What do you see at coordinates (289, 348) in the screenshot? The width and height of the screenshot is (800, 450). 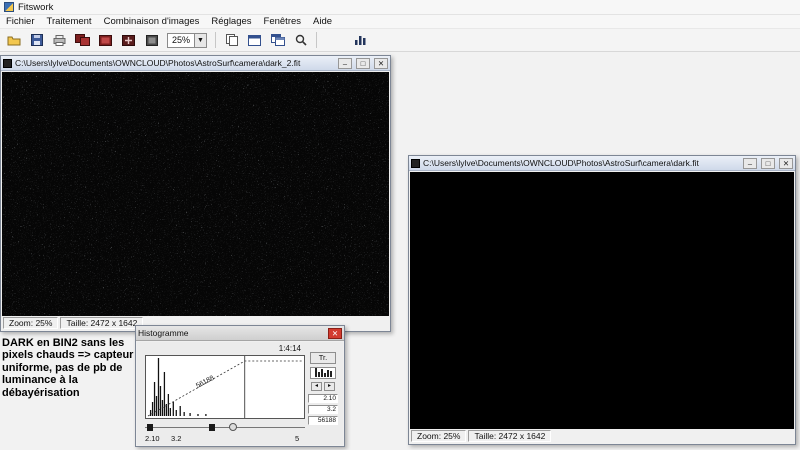 I see `histogram-coord-readout: 1:4:14` at bounding box center [289, 348].